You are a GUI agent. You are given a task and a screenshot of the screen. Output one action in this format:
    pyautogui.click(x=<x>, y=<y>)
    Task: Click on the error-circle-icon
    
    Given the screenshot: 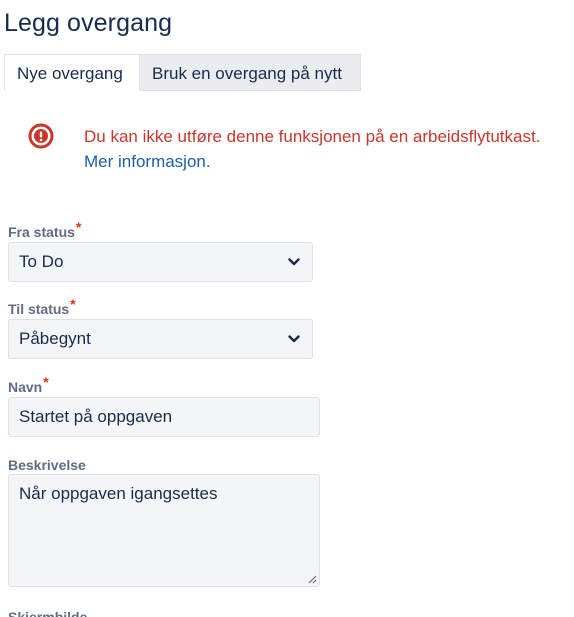 What is the action you would take?
    pyautogui.click(x=41, y=136)
    